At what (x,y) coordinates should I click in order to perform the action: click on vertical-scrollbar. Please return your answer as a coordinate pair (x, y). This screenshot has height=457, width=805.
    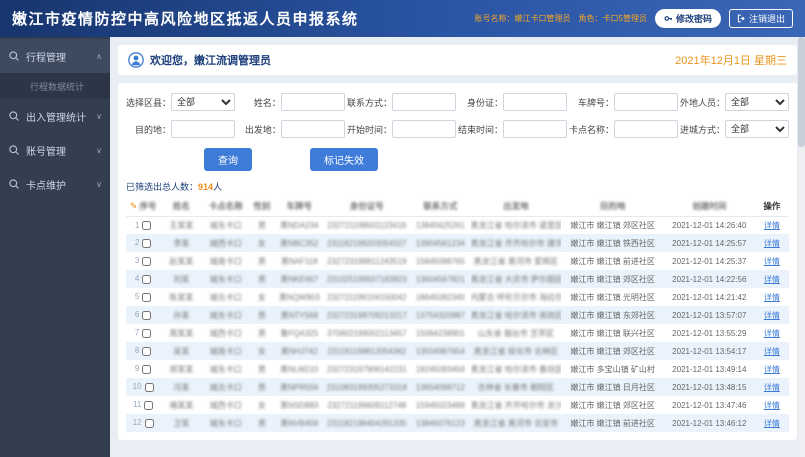
    Looking at the image, I should click on (801, 247).